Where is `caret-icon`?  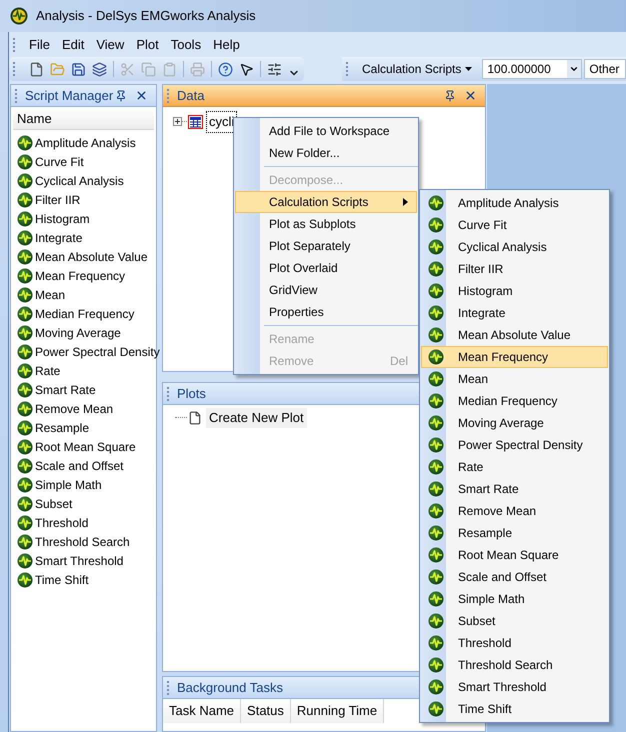
caret-icon is located at coordinates (468, 69).